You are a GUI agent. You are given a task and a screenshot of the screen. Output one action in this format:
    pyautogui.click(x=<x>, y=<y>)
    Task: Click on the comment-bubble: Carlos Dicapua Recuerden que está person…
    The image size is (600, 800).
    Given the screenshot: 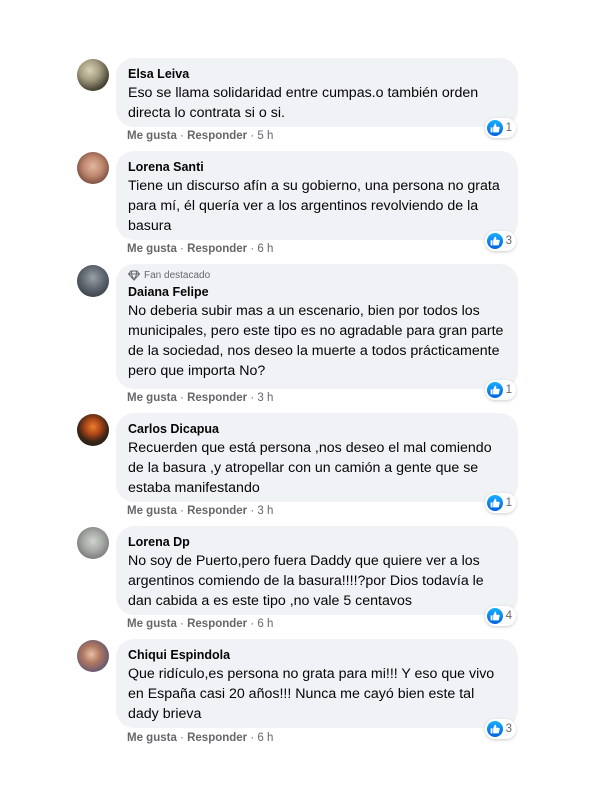 What is the action you would take?
    pyautogui.click(x=317, y=463)
    